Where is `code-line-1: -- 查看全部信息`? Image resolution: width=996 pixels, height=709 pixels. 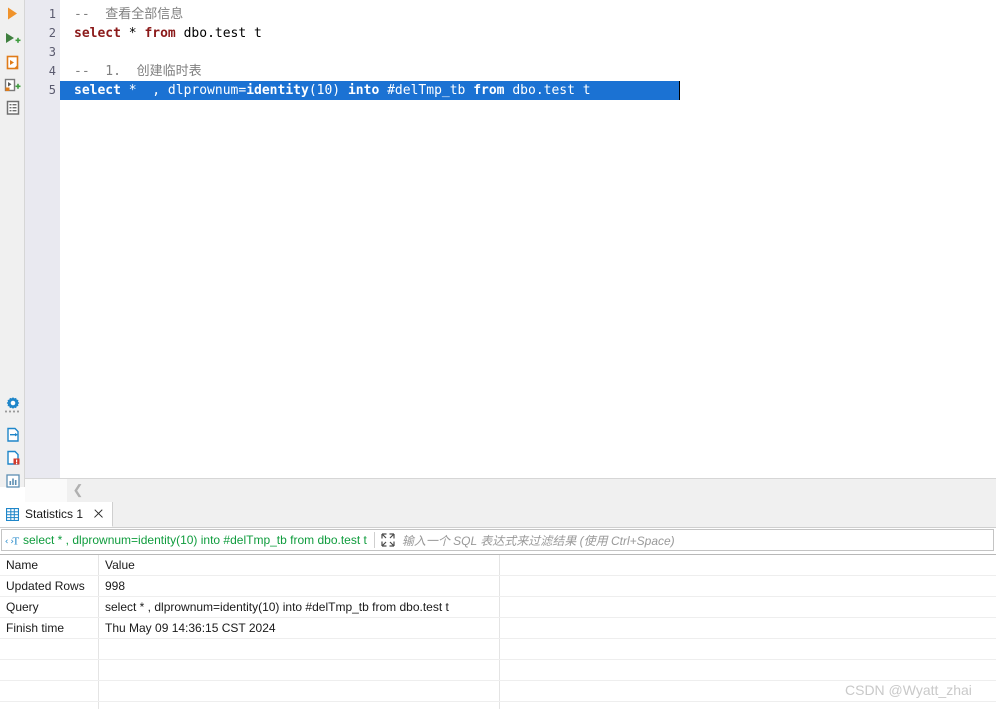
code-line-1: -- 查看全部信息 is located at coordinates (121, 14).